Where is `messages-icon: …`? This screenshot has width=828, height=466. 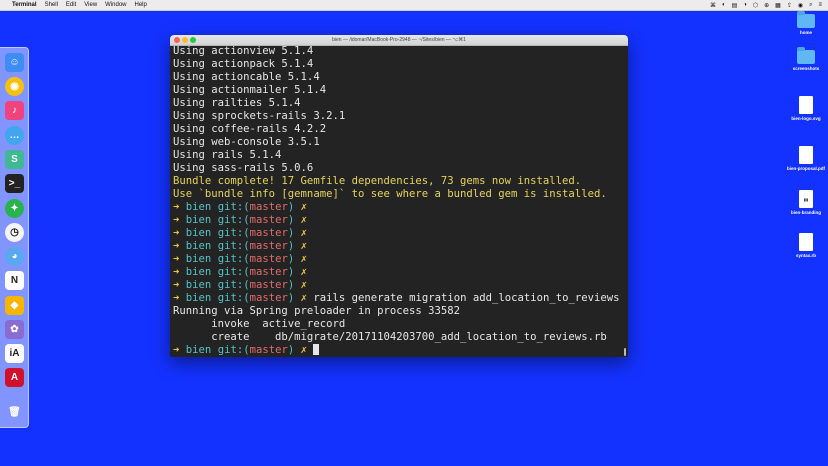 messages-icon: … is located at coordinates (14, 135).